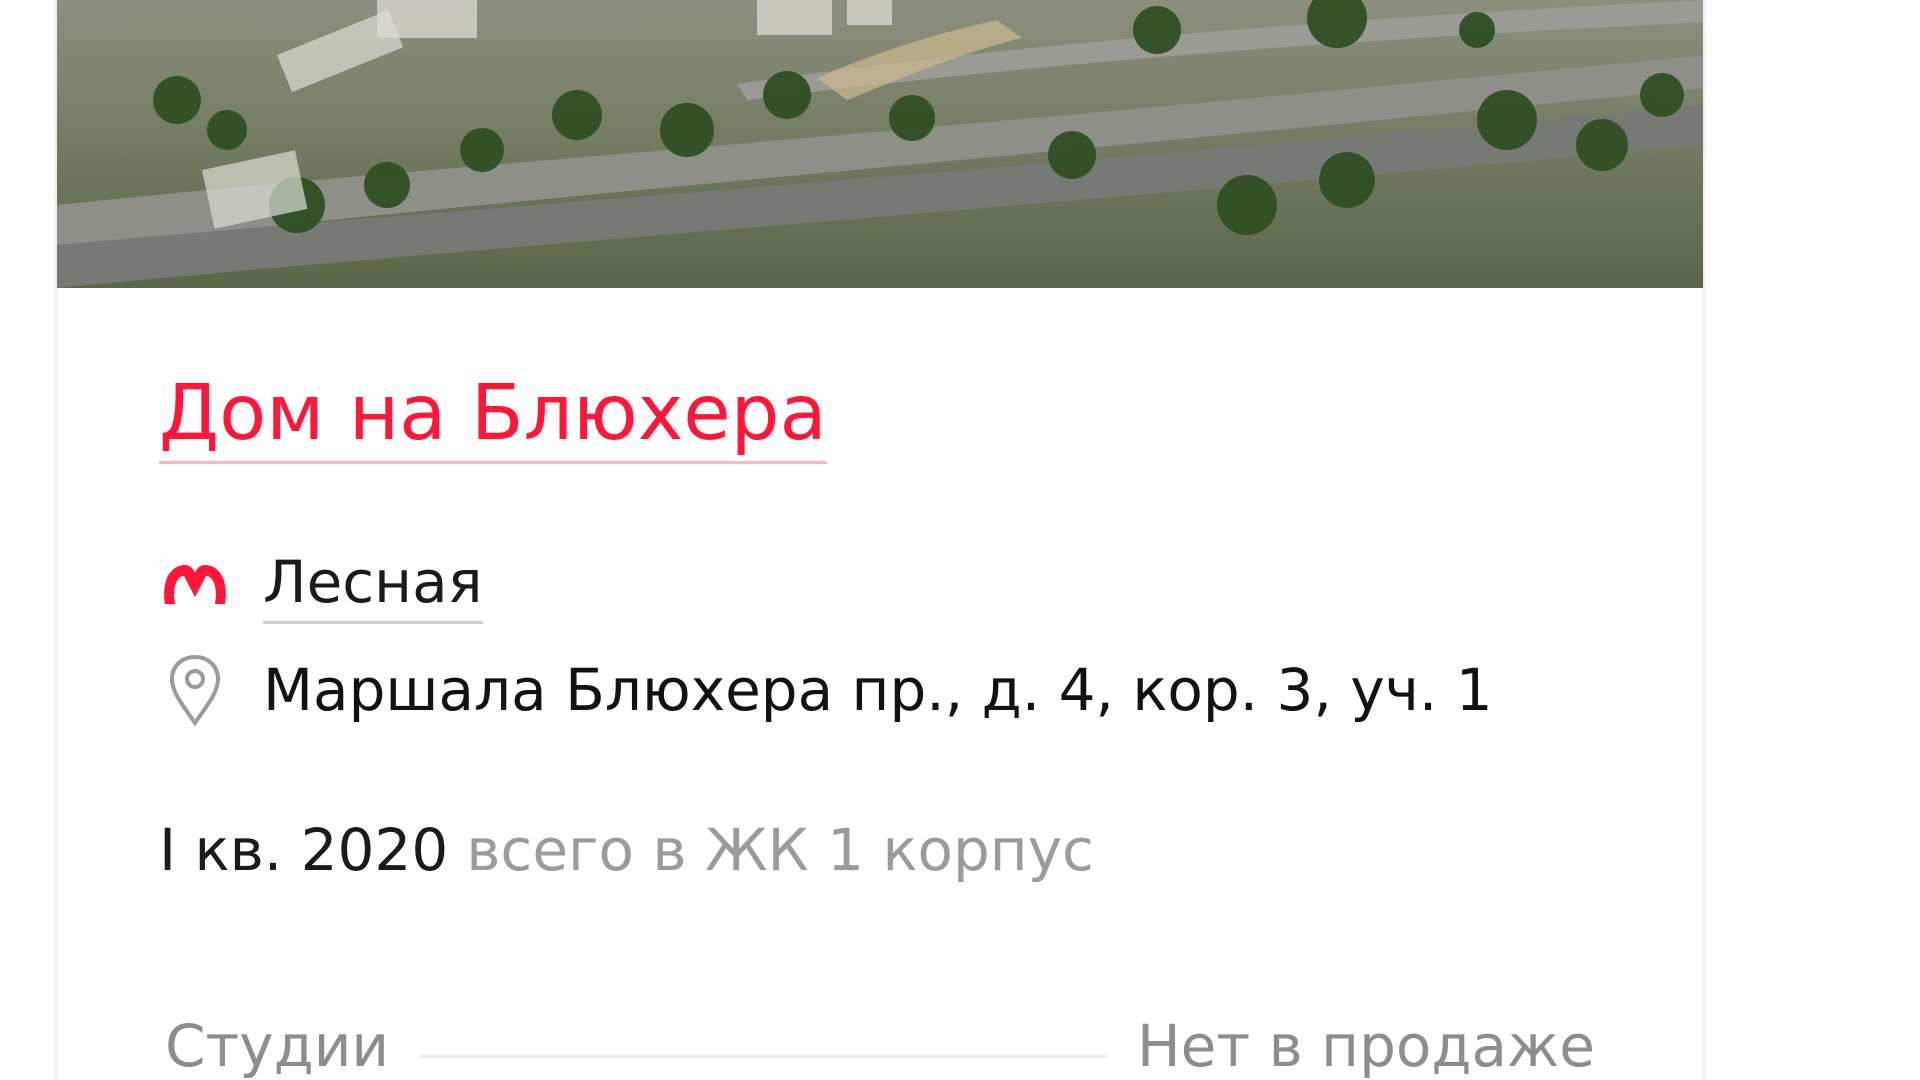 The image size is (1920, 1080). I want to click on metro-station: Лесная, so click(321, 586).